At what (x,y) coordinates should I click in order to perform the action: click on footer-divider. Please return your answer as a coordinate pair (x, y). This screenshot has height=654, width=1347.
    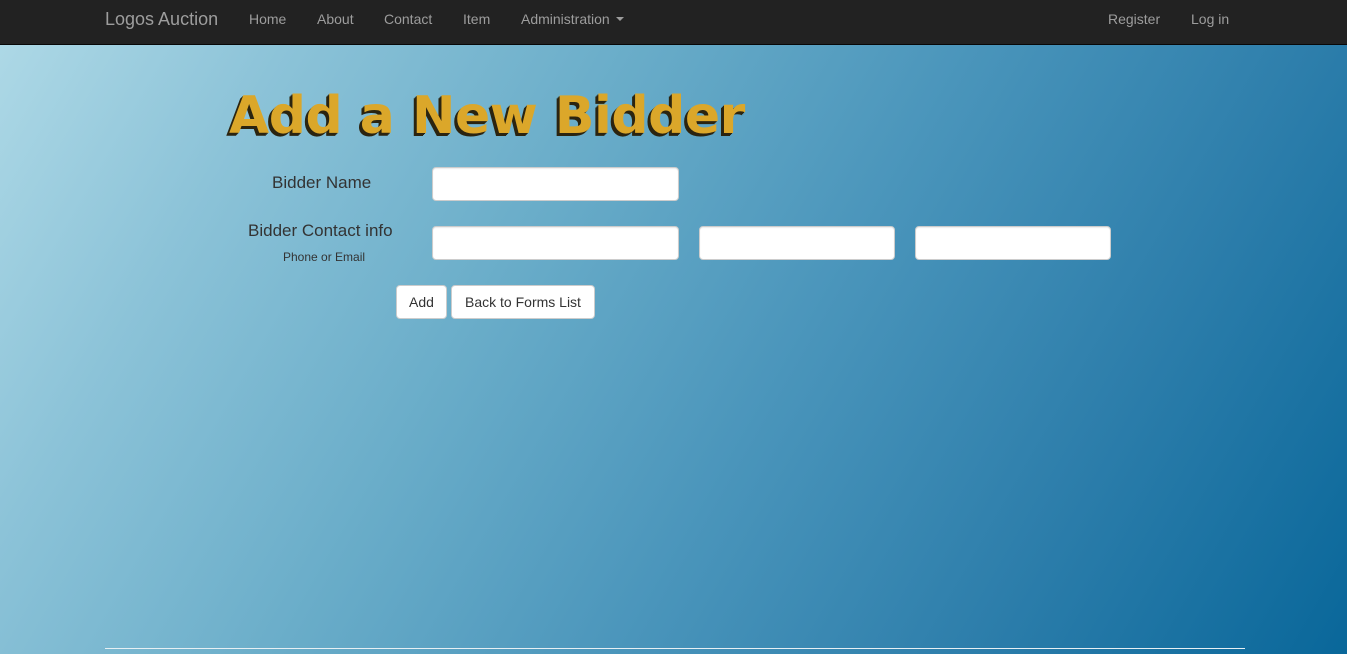
    Looking at the image, I should click on (675, 648).